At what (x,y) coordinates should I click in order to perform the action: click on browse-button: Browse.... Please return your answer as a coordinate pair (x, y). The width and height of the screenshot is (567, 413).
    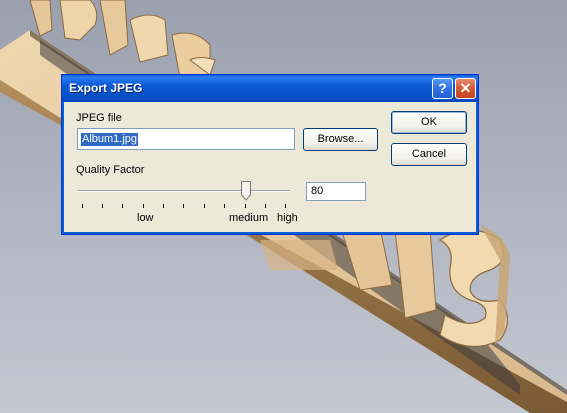
    Looking at the image, I should click on (340, 139).